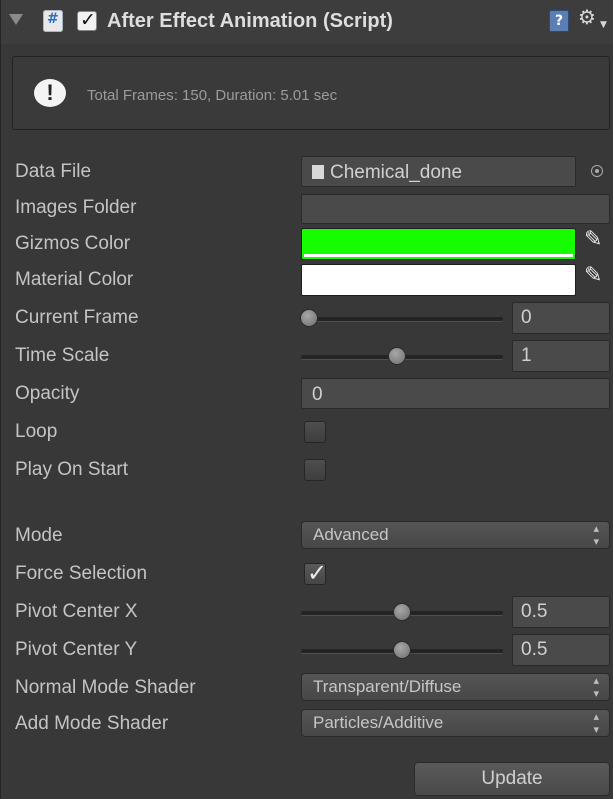 This screenshot has height=799, width=613. Describe the element at coordinates (387, 686) in the screenshot. I see `normal-mode-shader-value: Transparent/Diffuse` at that location.